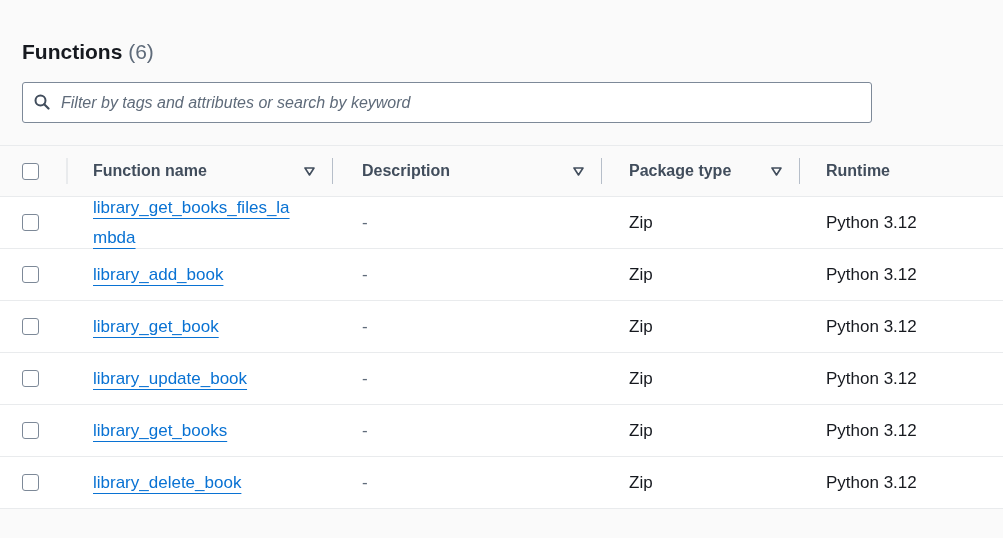 This screenshot has height=538, width=1003. Describe the element at coordinates (167, 482) in the screenshot. I see `function-link: library_delete_book` at that location.